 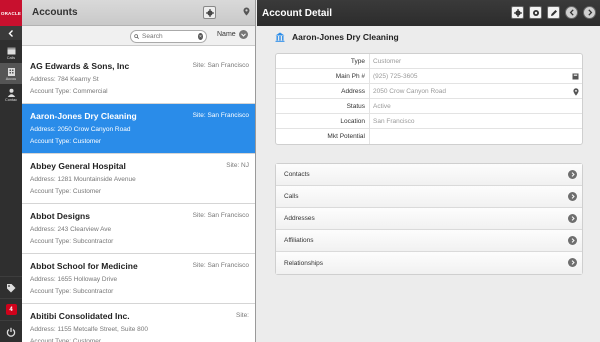 I want to click on field-value: Customer, so click(x=475, y=61).